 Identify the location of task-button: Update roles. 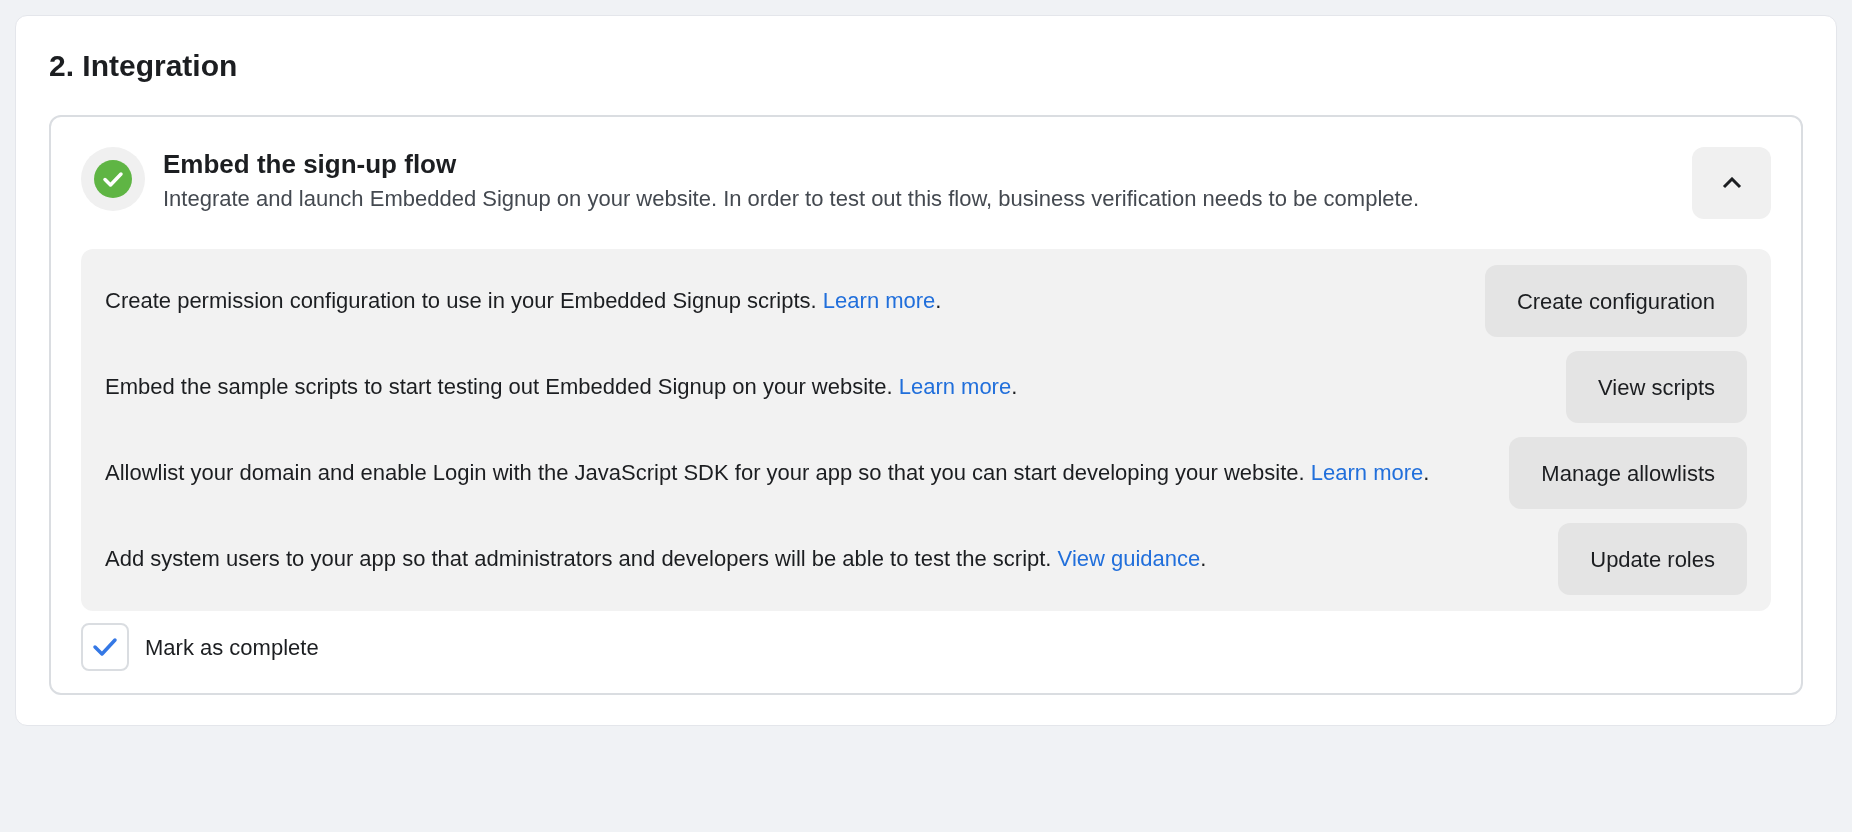
(1652, 559).